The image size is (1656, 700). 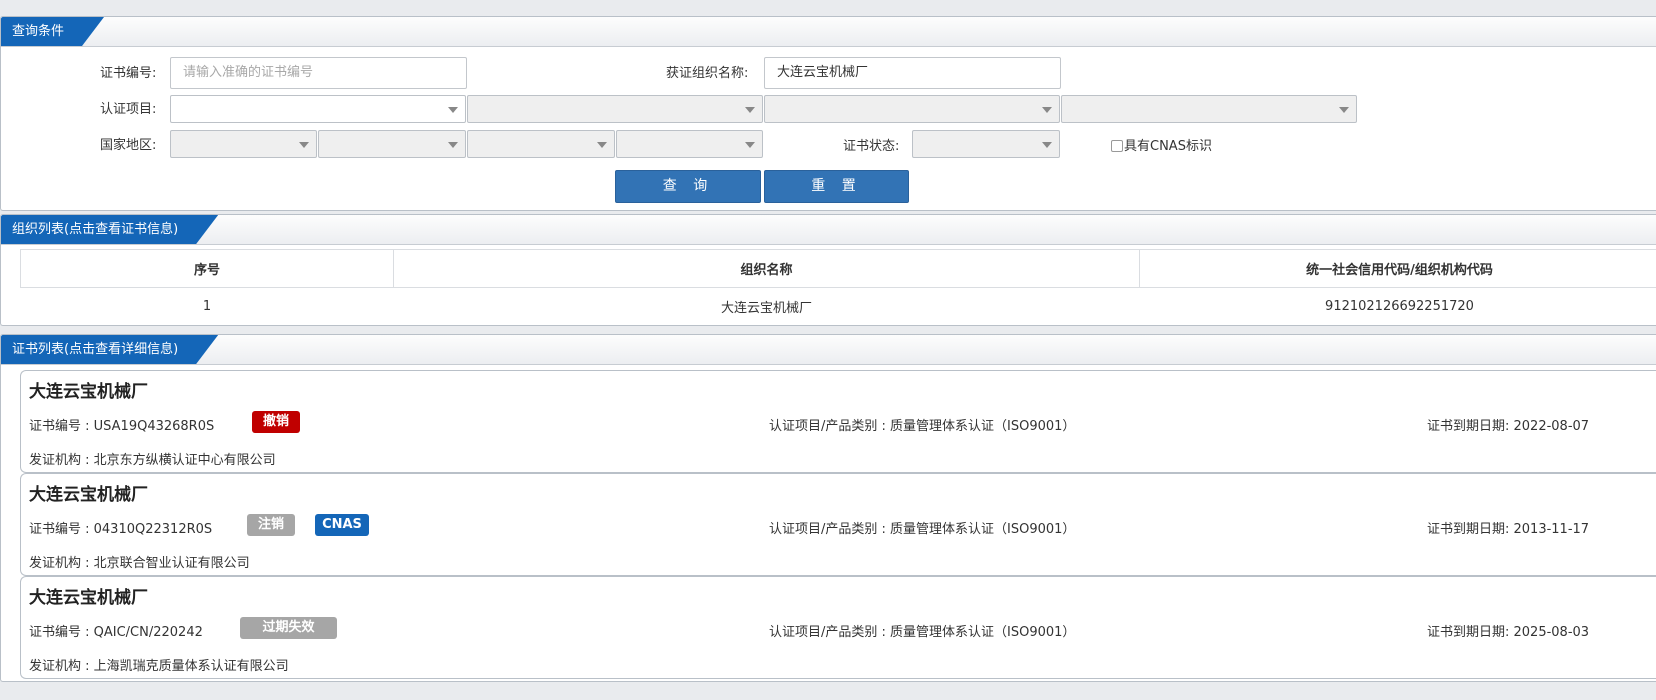 I want to click on column-header-credit-code: 统一社会信用代码/组织机构代码, so click(x=1397, y=268).